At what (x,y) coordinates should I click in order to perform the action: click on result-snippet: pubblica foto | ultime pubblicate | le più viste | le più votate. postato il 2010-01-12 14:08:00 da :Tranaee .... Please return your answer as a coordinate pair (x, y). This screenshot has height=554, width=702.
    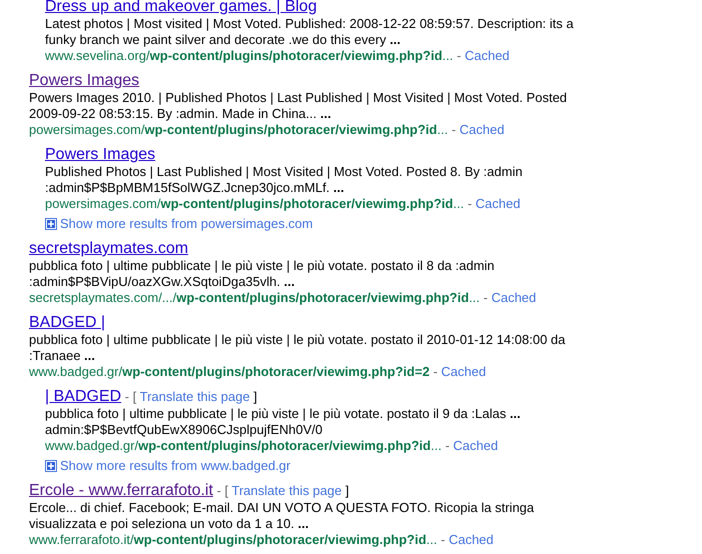
    Looking at the image, I should click on (297, 348).